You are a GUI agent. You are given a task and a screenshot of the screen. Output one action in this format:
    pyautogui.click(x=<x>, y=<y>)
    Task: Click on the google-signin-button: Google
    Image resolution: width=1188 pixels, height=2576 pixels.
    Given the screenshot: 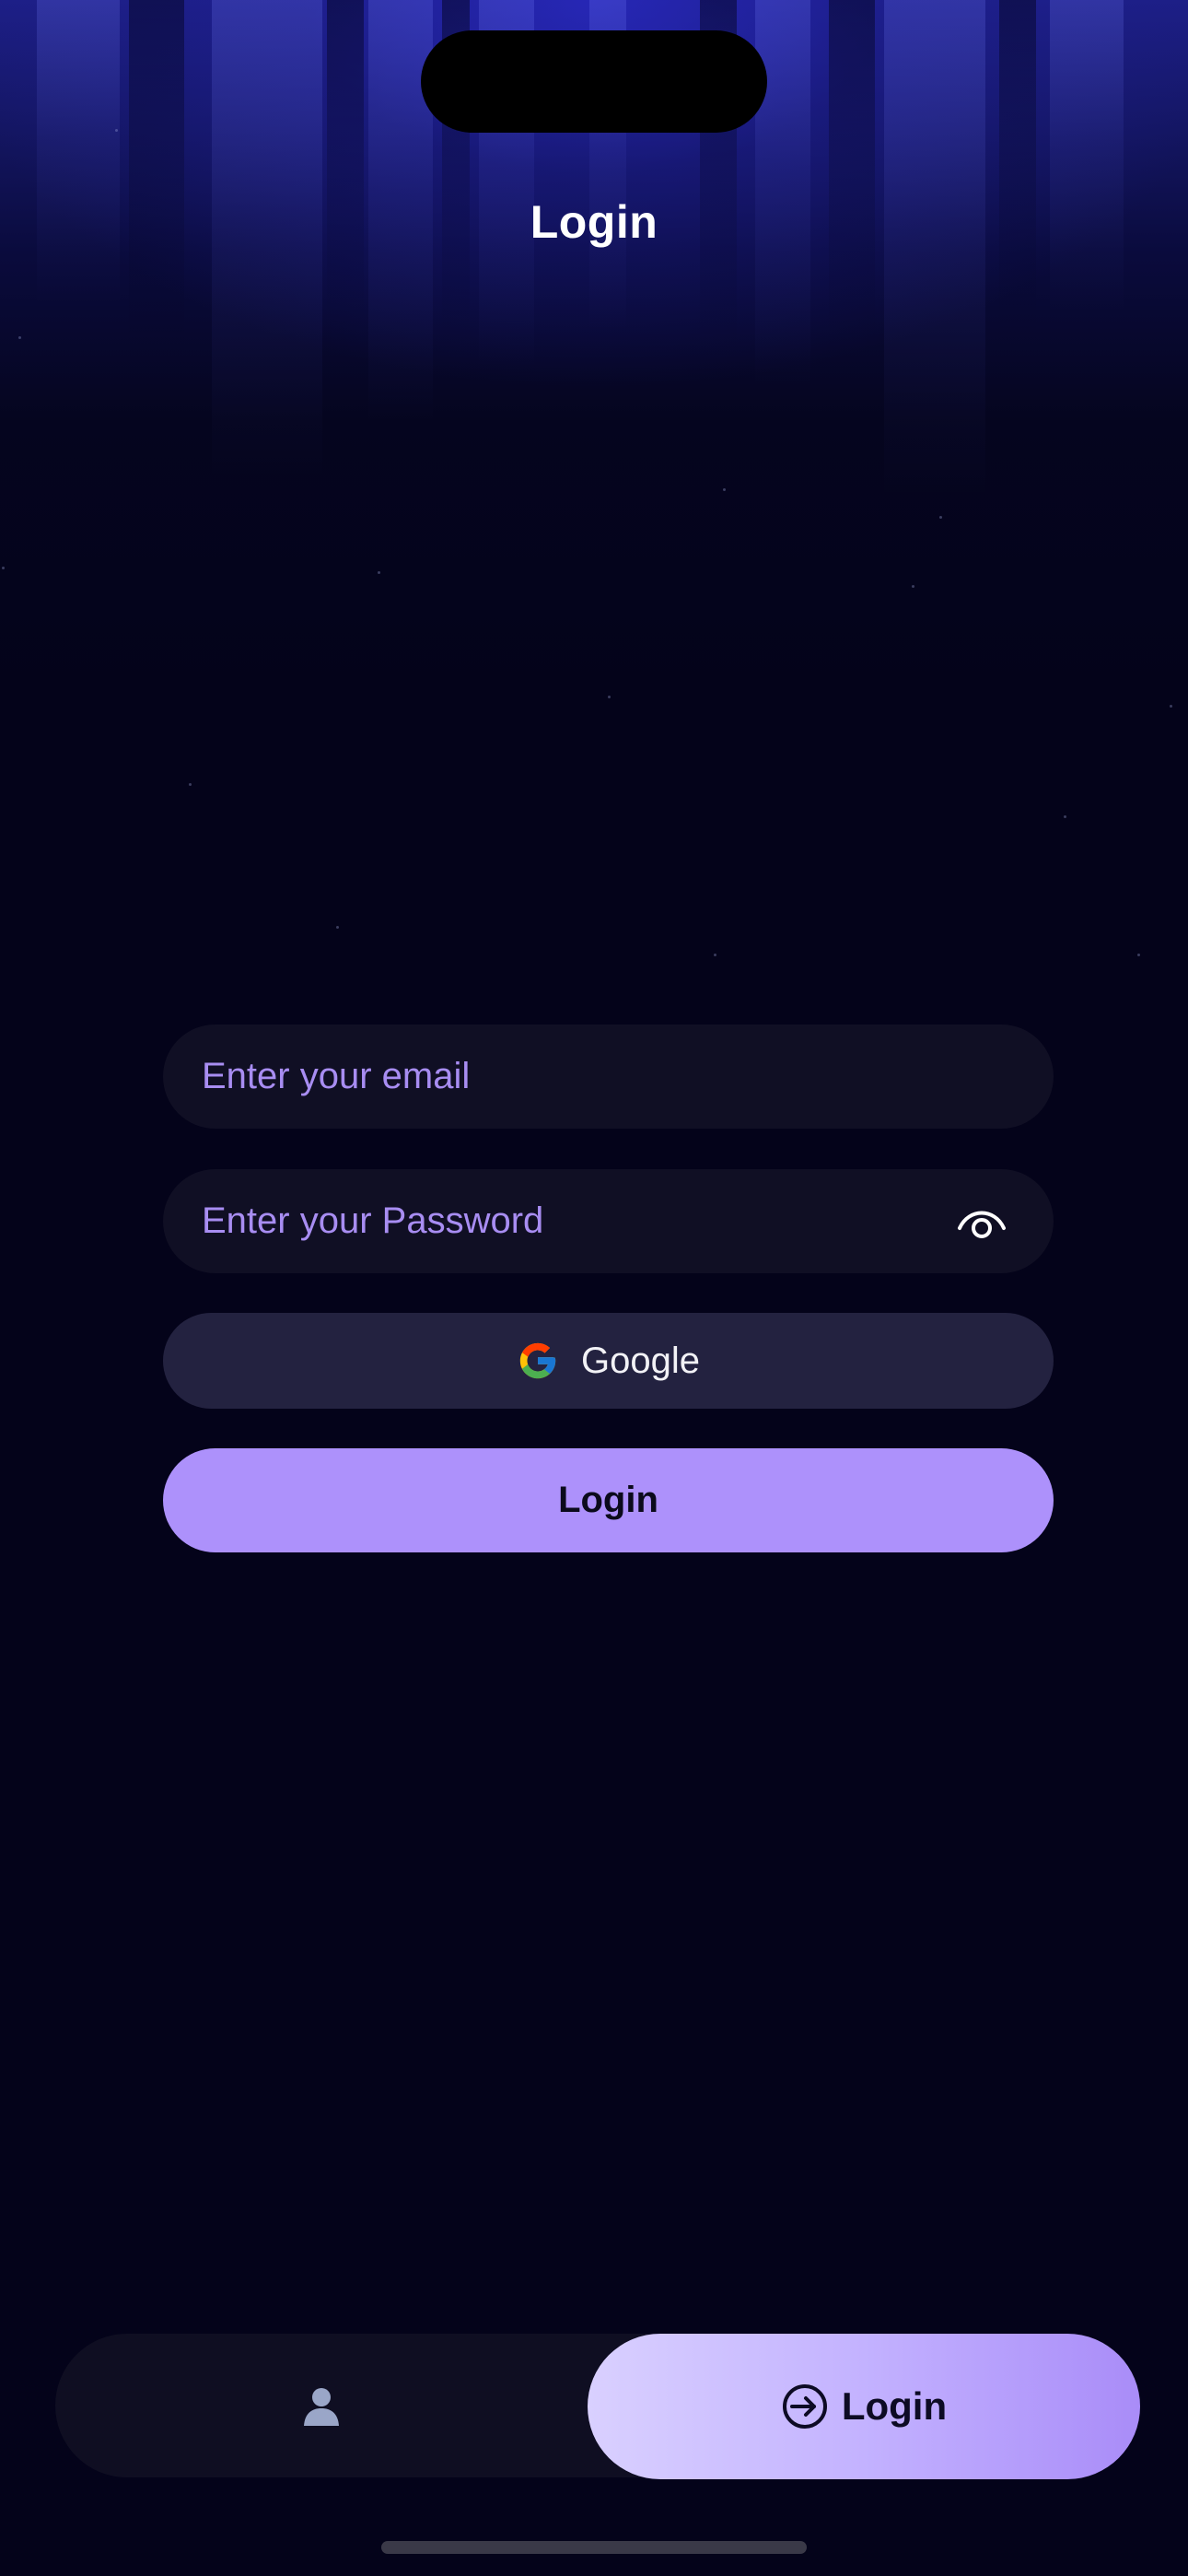 What is the action you would take?
    pyautogui.click(x=608, y=1361)
    